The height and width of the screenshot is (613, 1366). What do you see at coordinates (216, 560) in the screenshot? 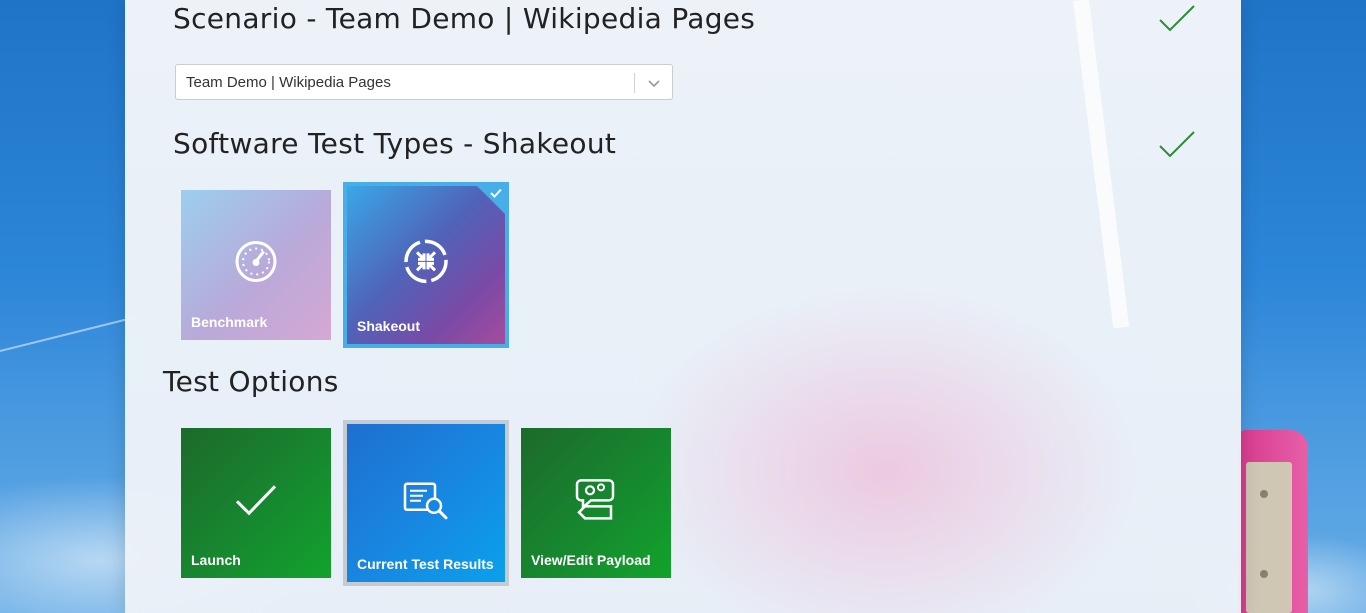
I see `launch-label: Launch` at bounding box center [216, 560].